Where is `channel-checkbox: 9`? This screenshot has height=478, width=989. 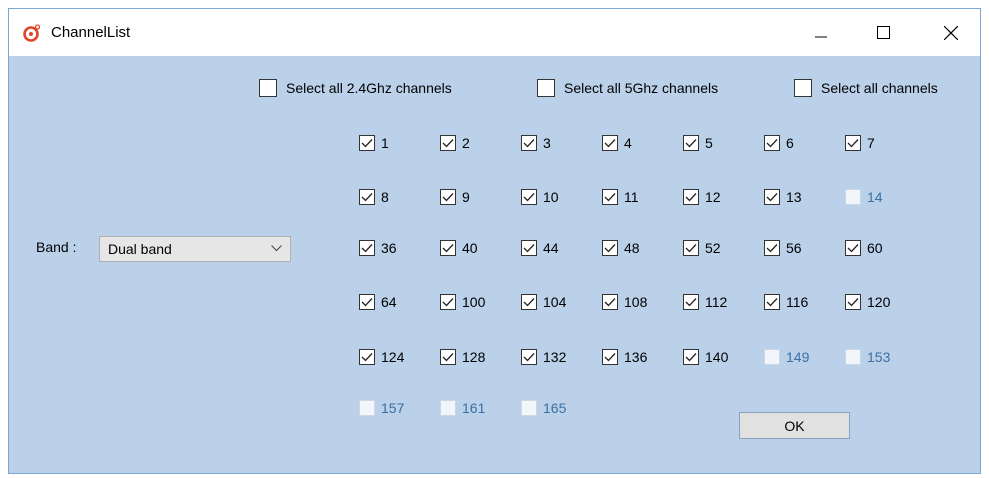 channel-checkbox: 9 is located at coordinates (455, 197).